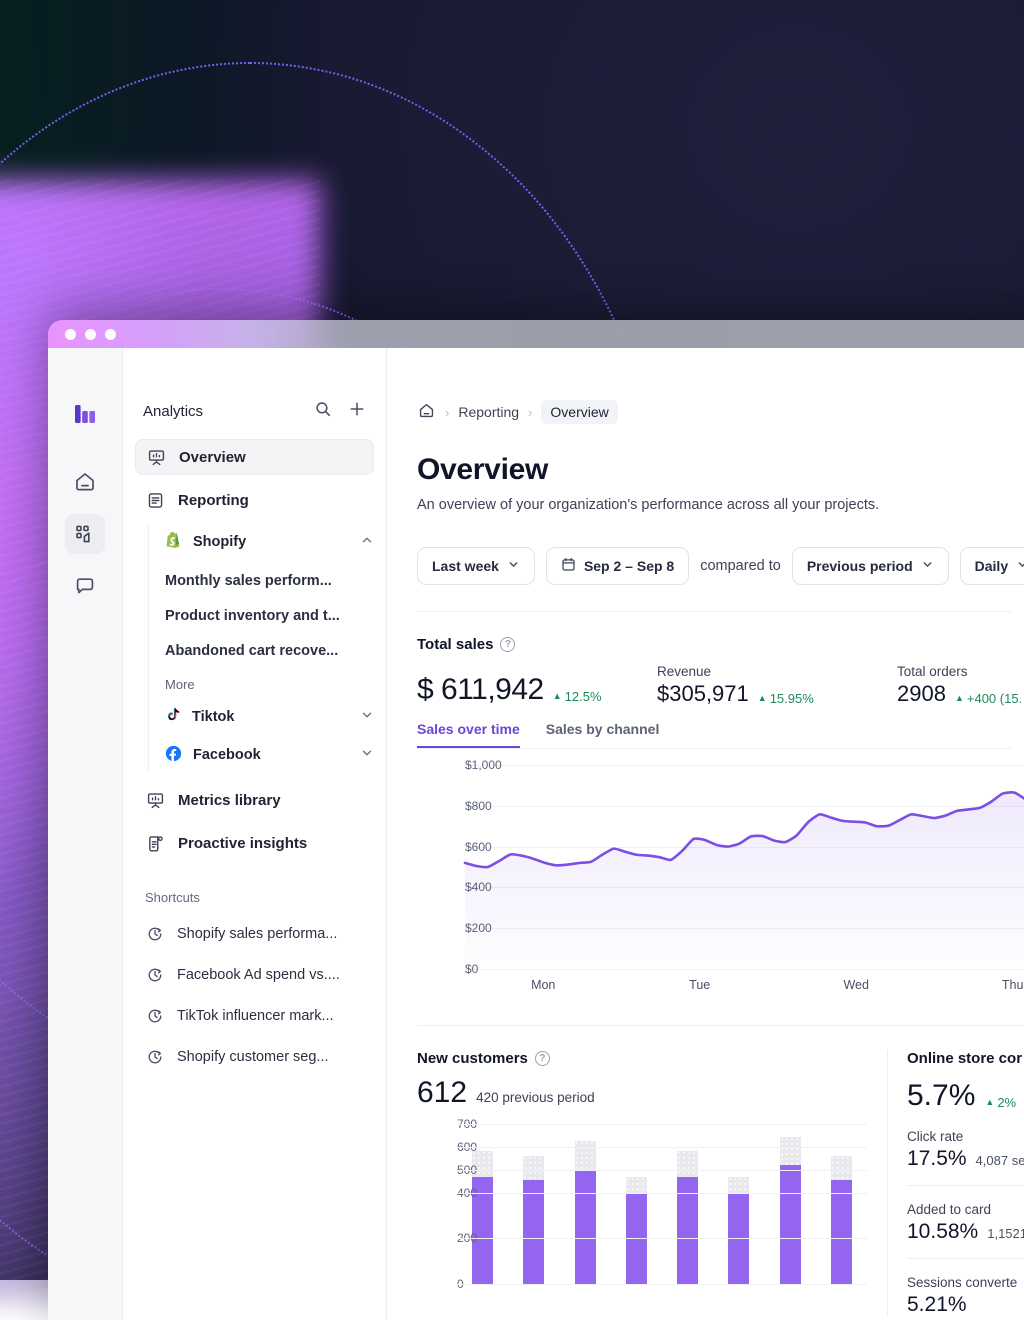 This screenshot has height=1320, width=1024. I want to click on metric-click-rate: Click rate 17.5% 4,087 ses, so click(965, 1142).